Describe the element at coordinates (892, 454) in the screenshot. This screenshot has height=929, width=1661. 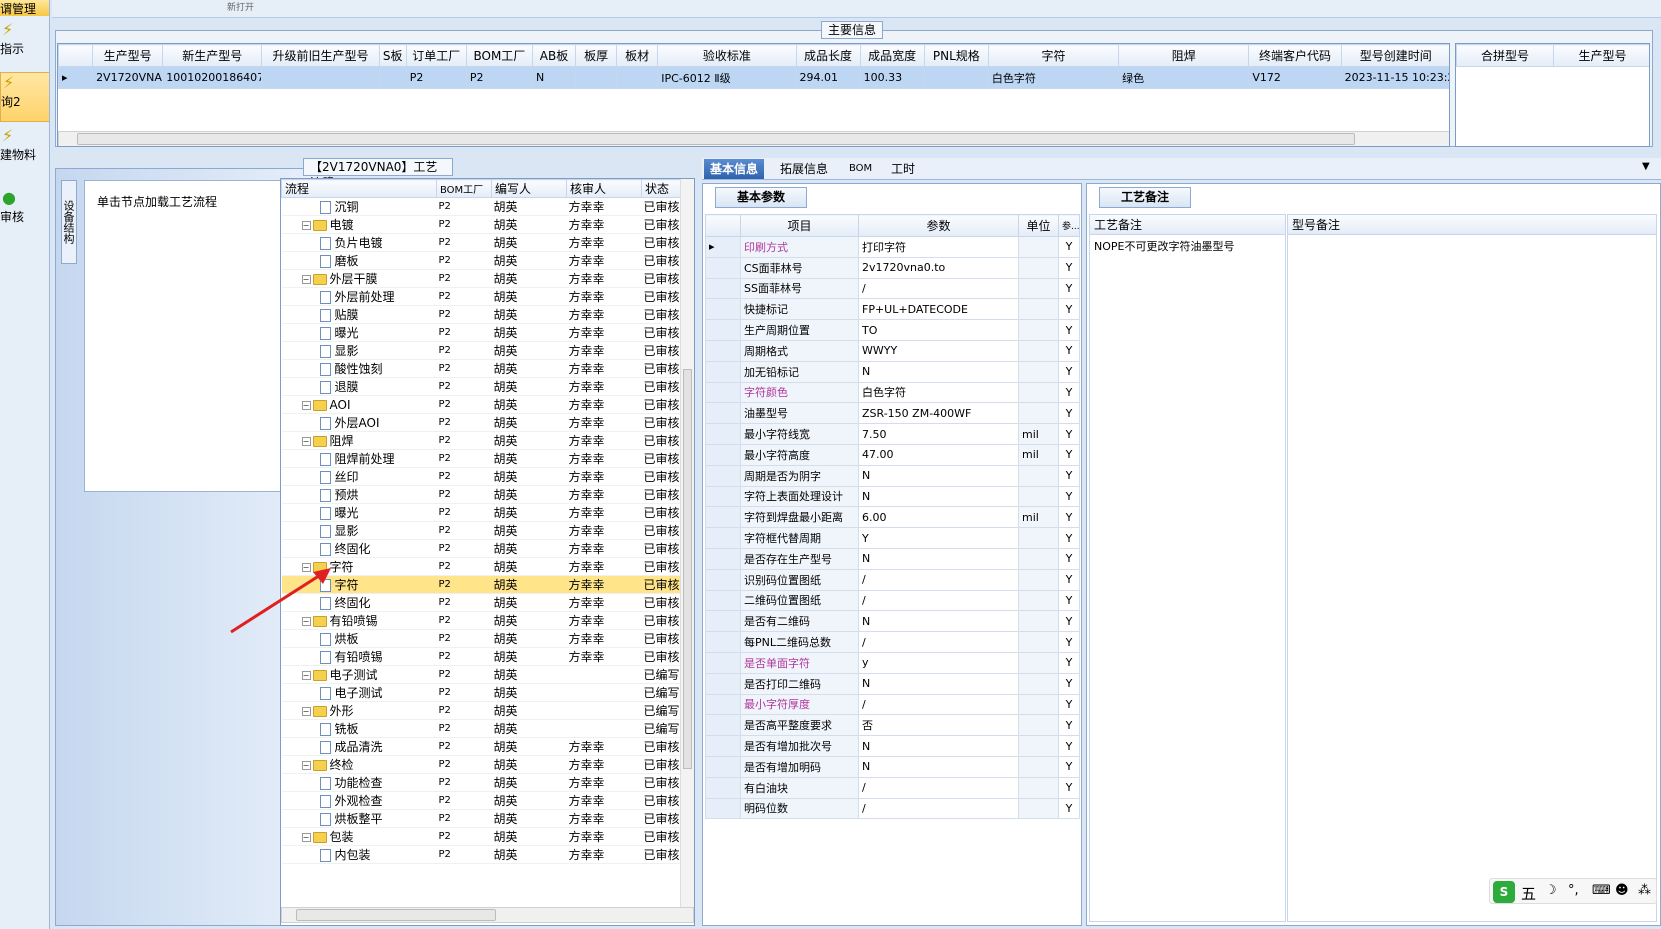
I see `param-row: 最小字符高度 47.00 mil Y` at that location.